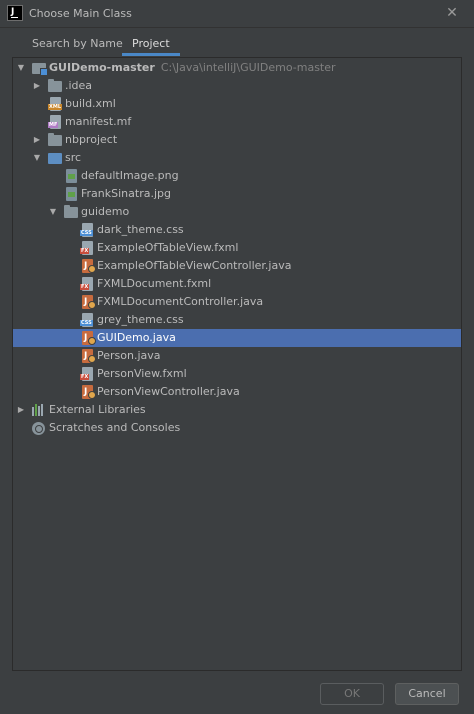 The width and height of the screenshot is (474, 714). Describe the element at coordinates (39, 410) in the screenshot. I see `libraries-icon` at that location.